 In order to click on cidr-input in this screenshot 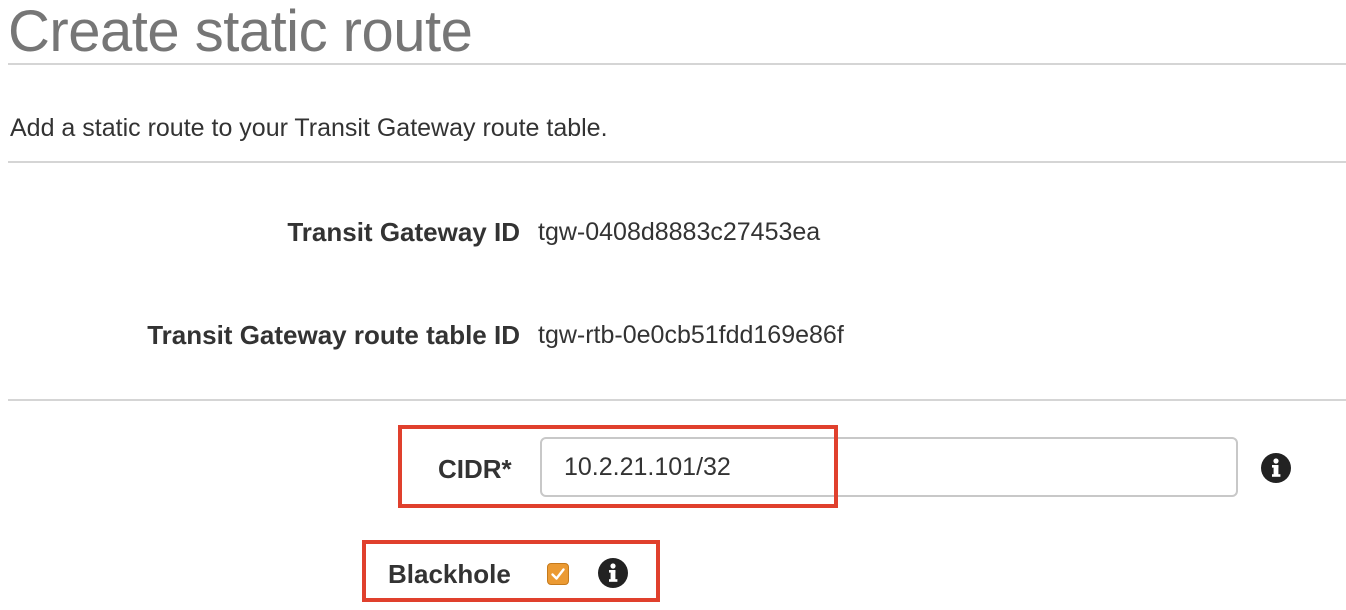, I will do `click(889, 467)`.